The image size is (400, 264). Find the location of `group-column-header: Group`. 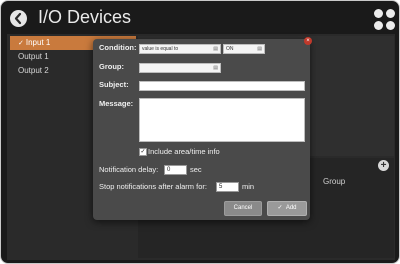

group-column-header: Group is located at coordinates (334, 181).